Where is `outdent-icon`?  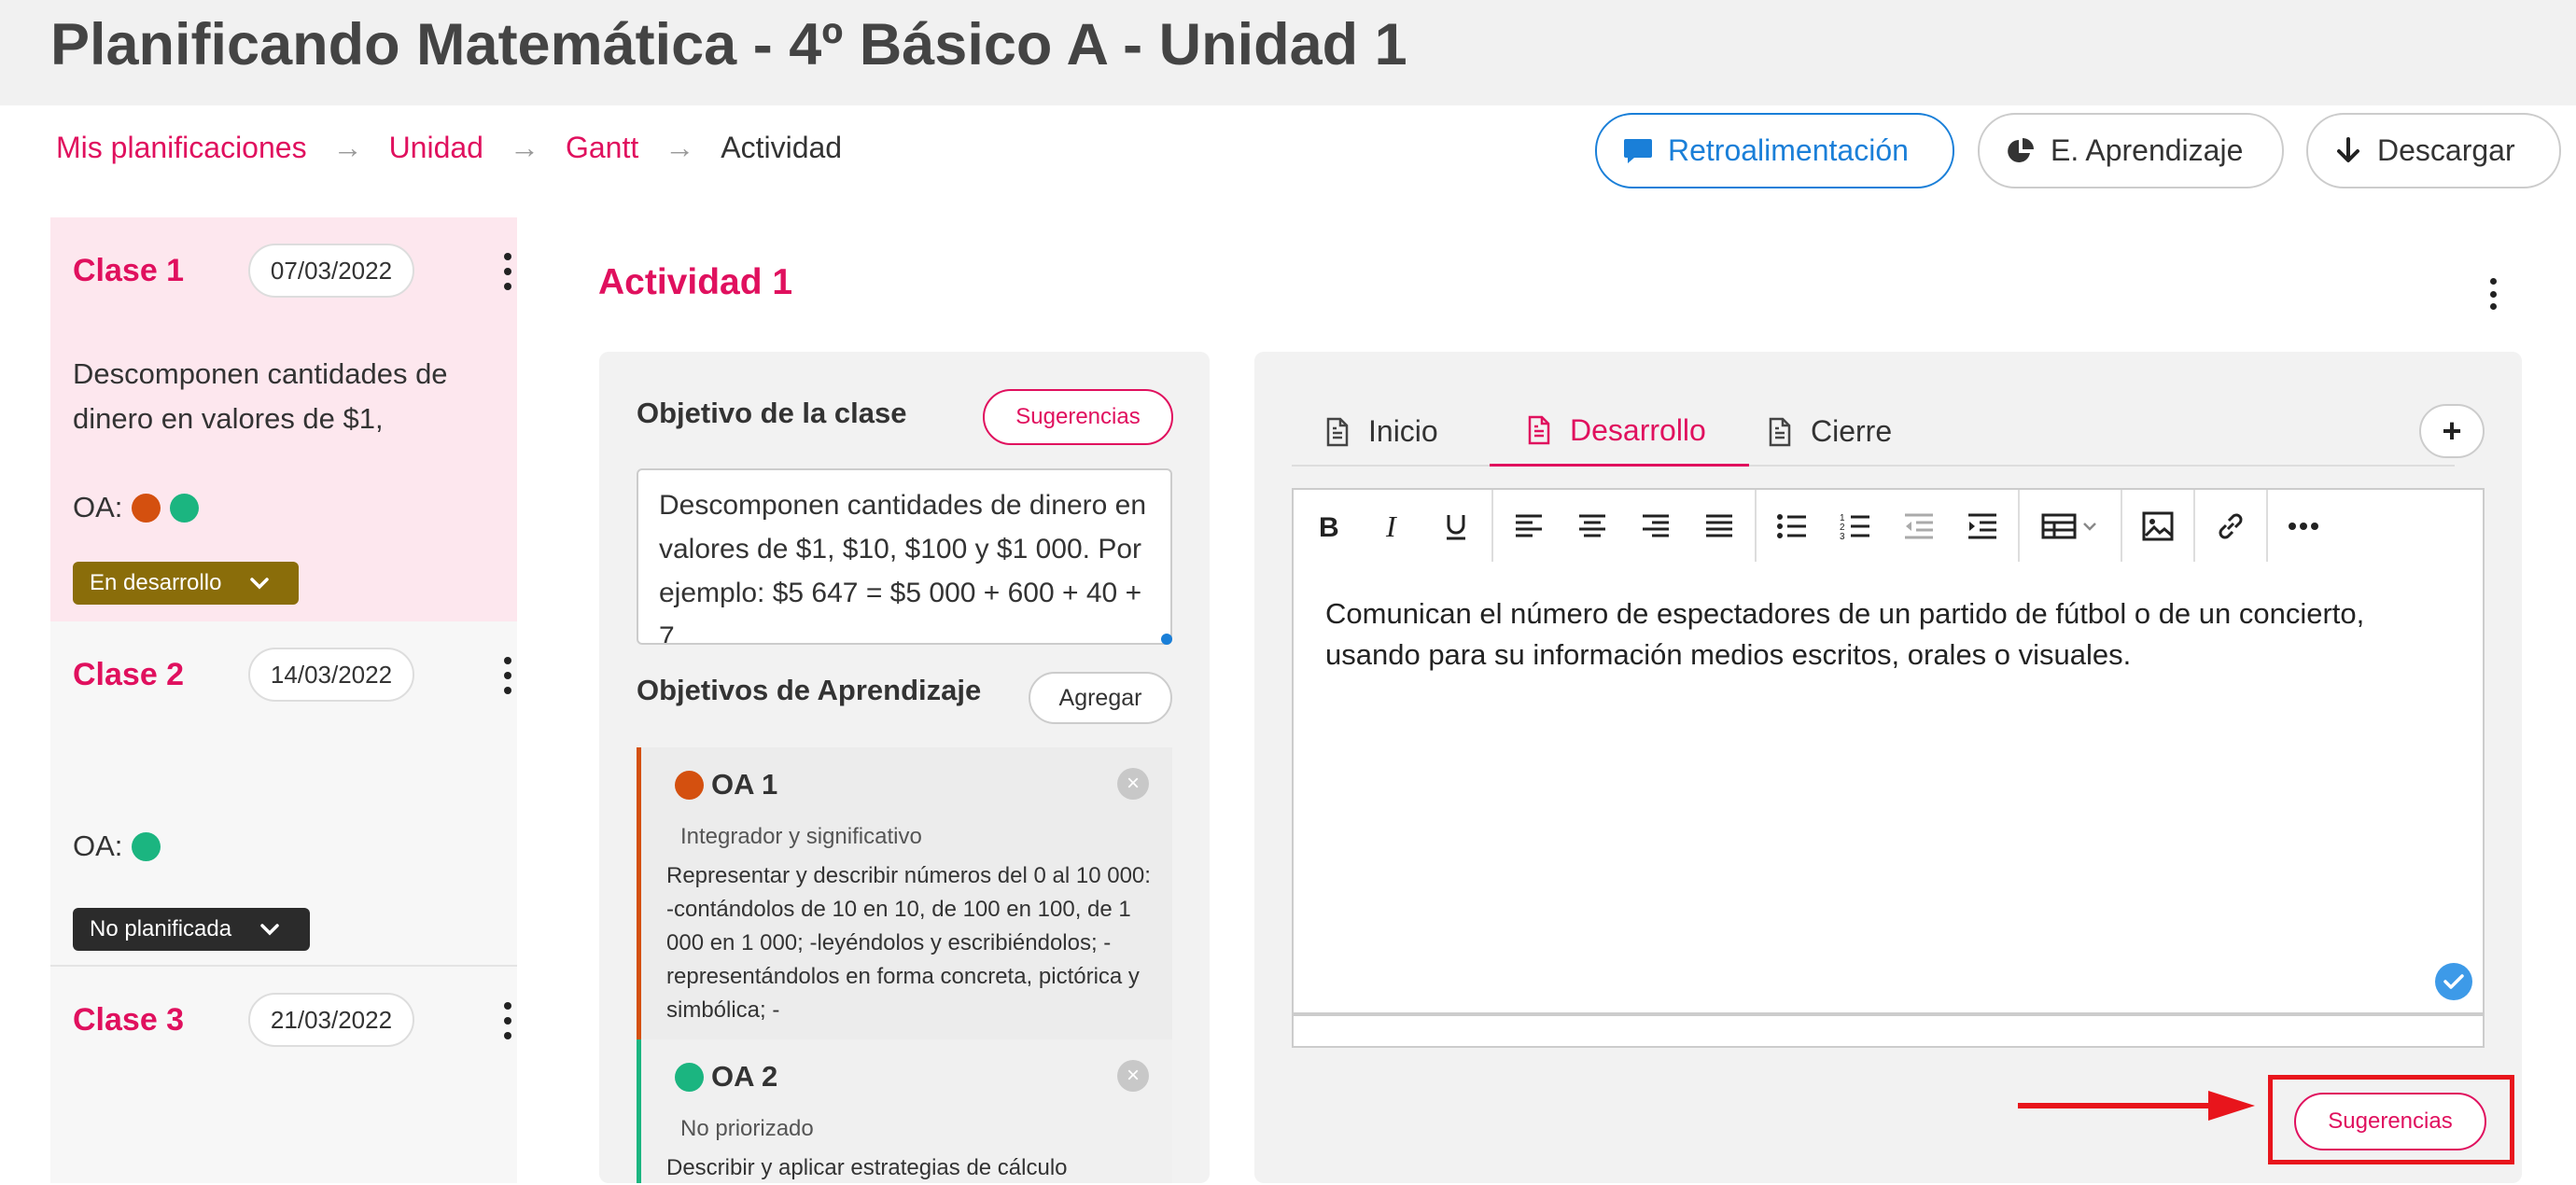
outdent-icon is located at coordinates (1919, 526).